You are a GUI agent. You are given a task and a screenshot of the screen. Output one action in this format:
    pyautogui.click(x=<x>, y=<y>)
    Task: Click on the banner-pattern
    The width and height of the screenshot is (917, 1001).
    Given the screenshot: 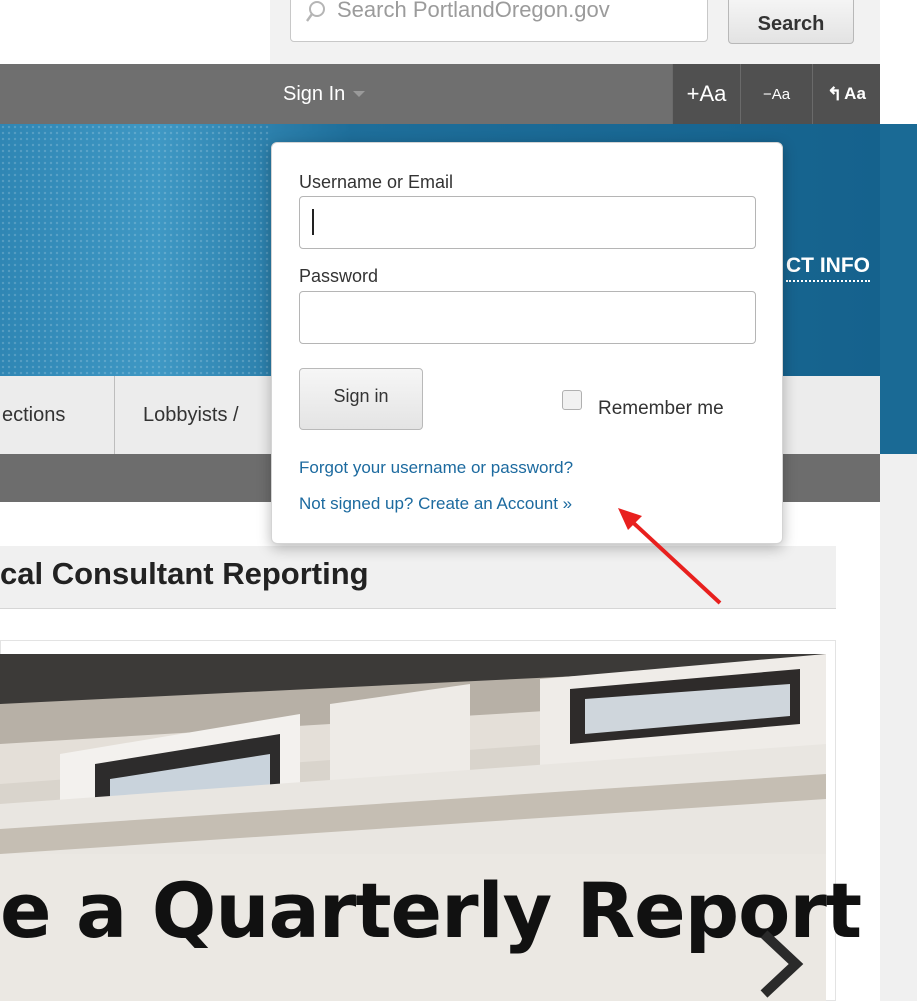 What is the action you would take?
    pyautogui.click(x=135, y=250)
    